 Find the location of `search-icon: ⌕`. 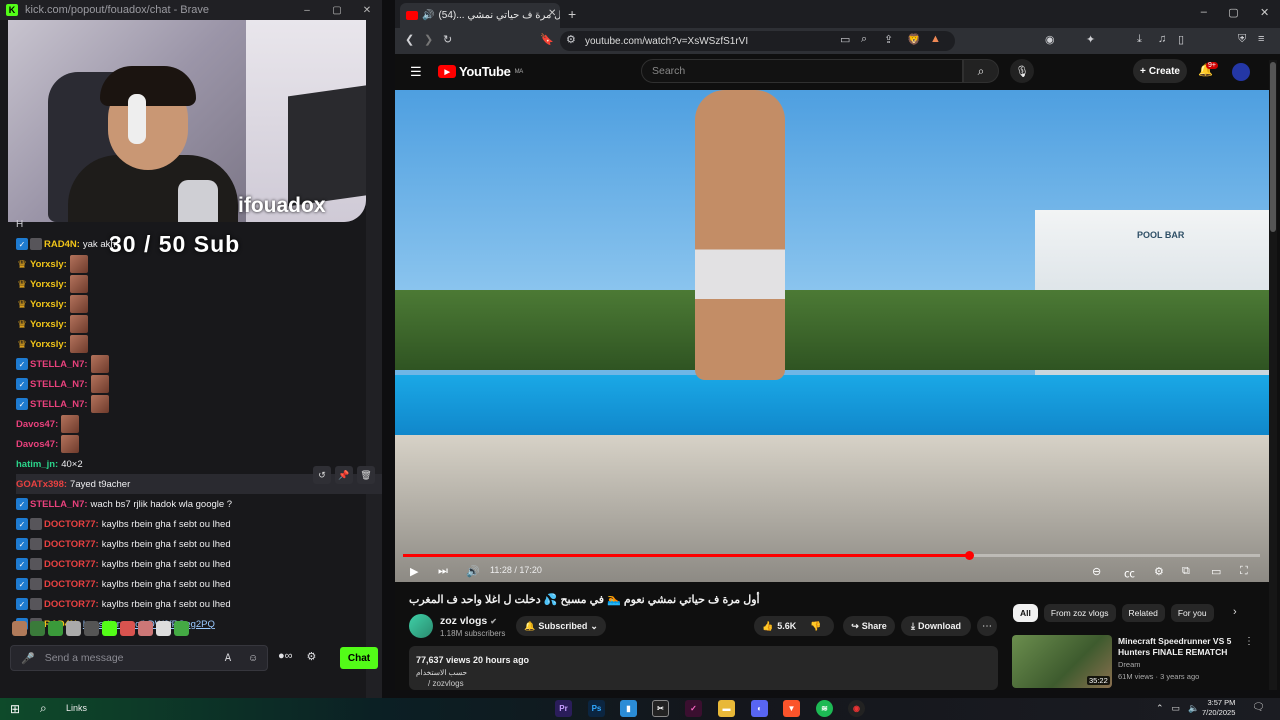

search-icon: ⌕ is located at coordinates (43, 708).